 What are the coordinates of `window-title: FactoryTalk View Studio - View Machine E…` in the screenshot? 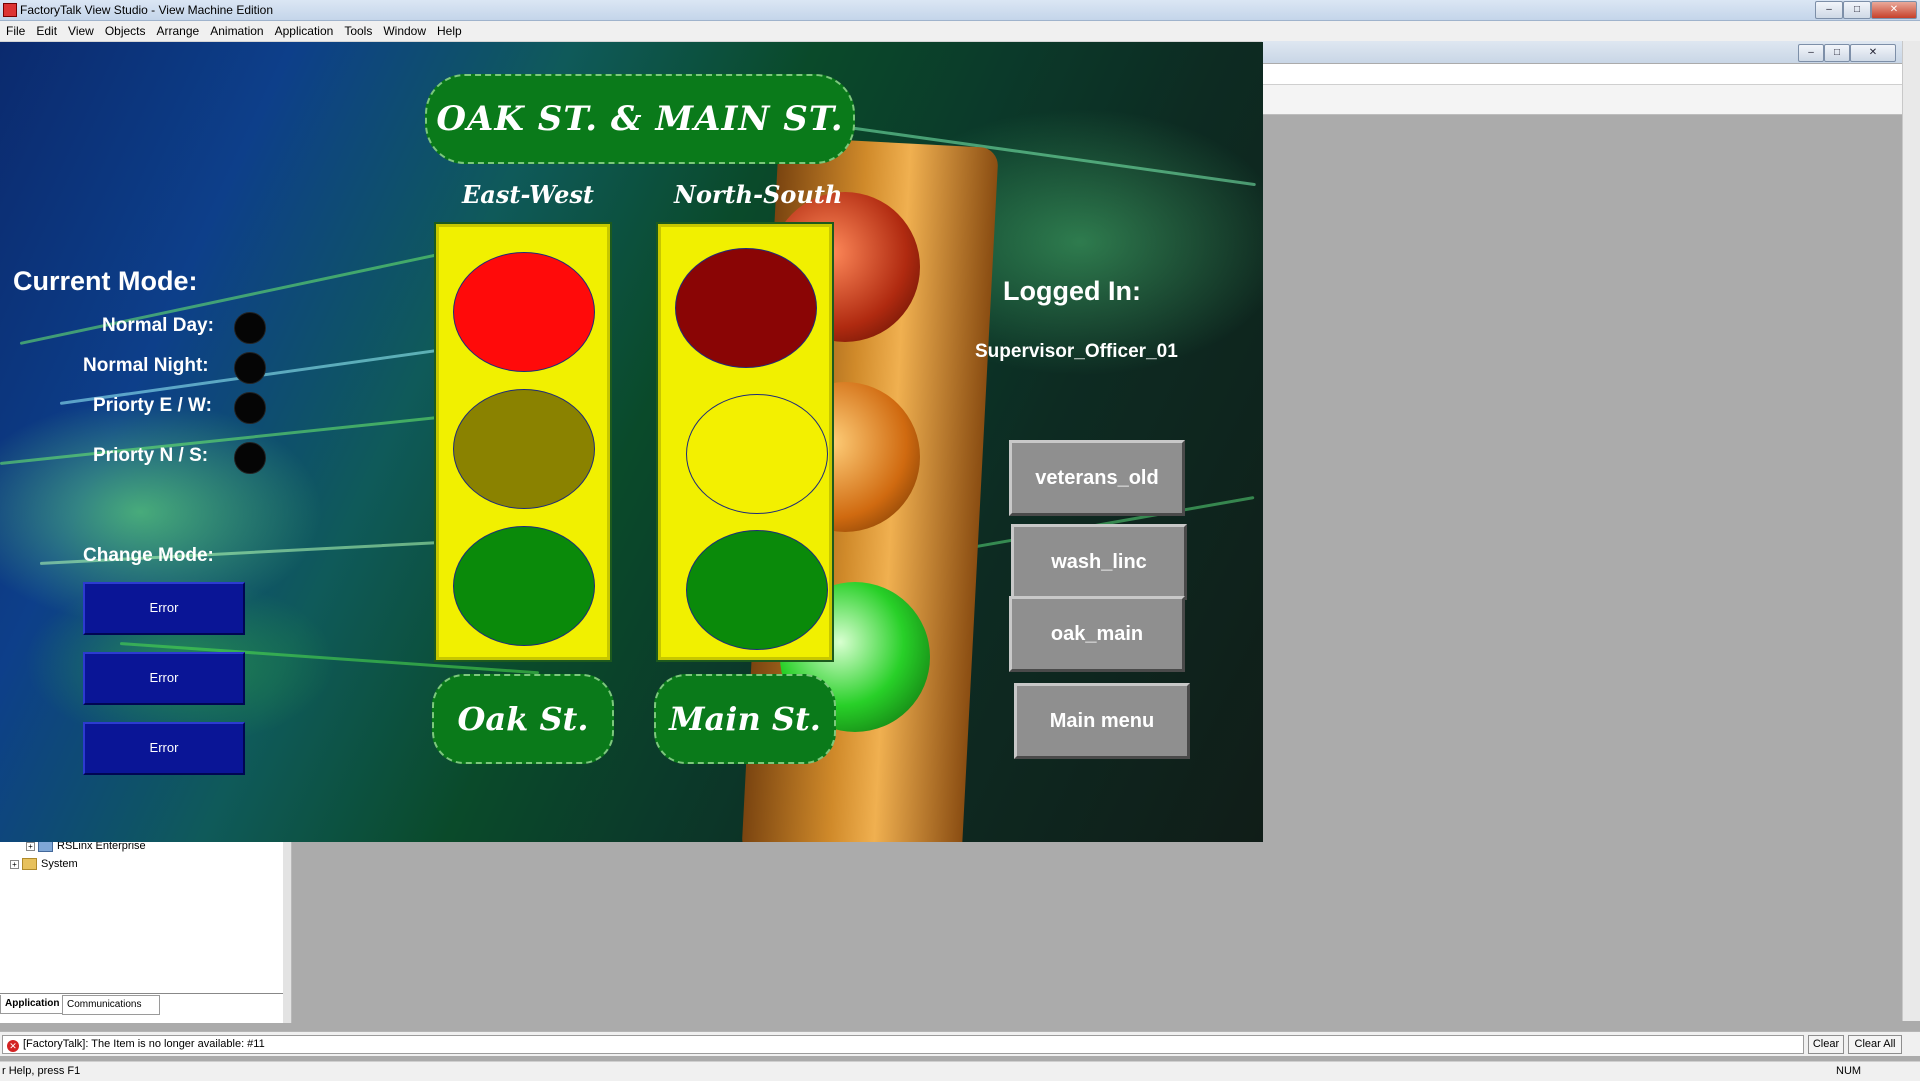 It's located at (147, 10).